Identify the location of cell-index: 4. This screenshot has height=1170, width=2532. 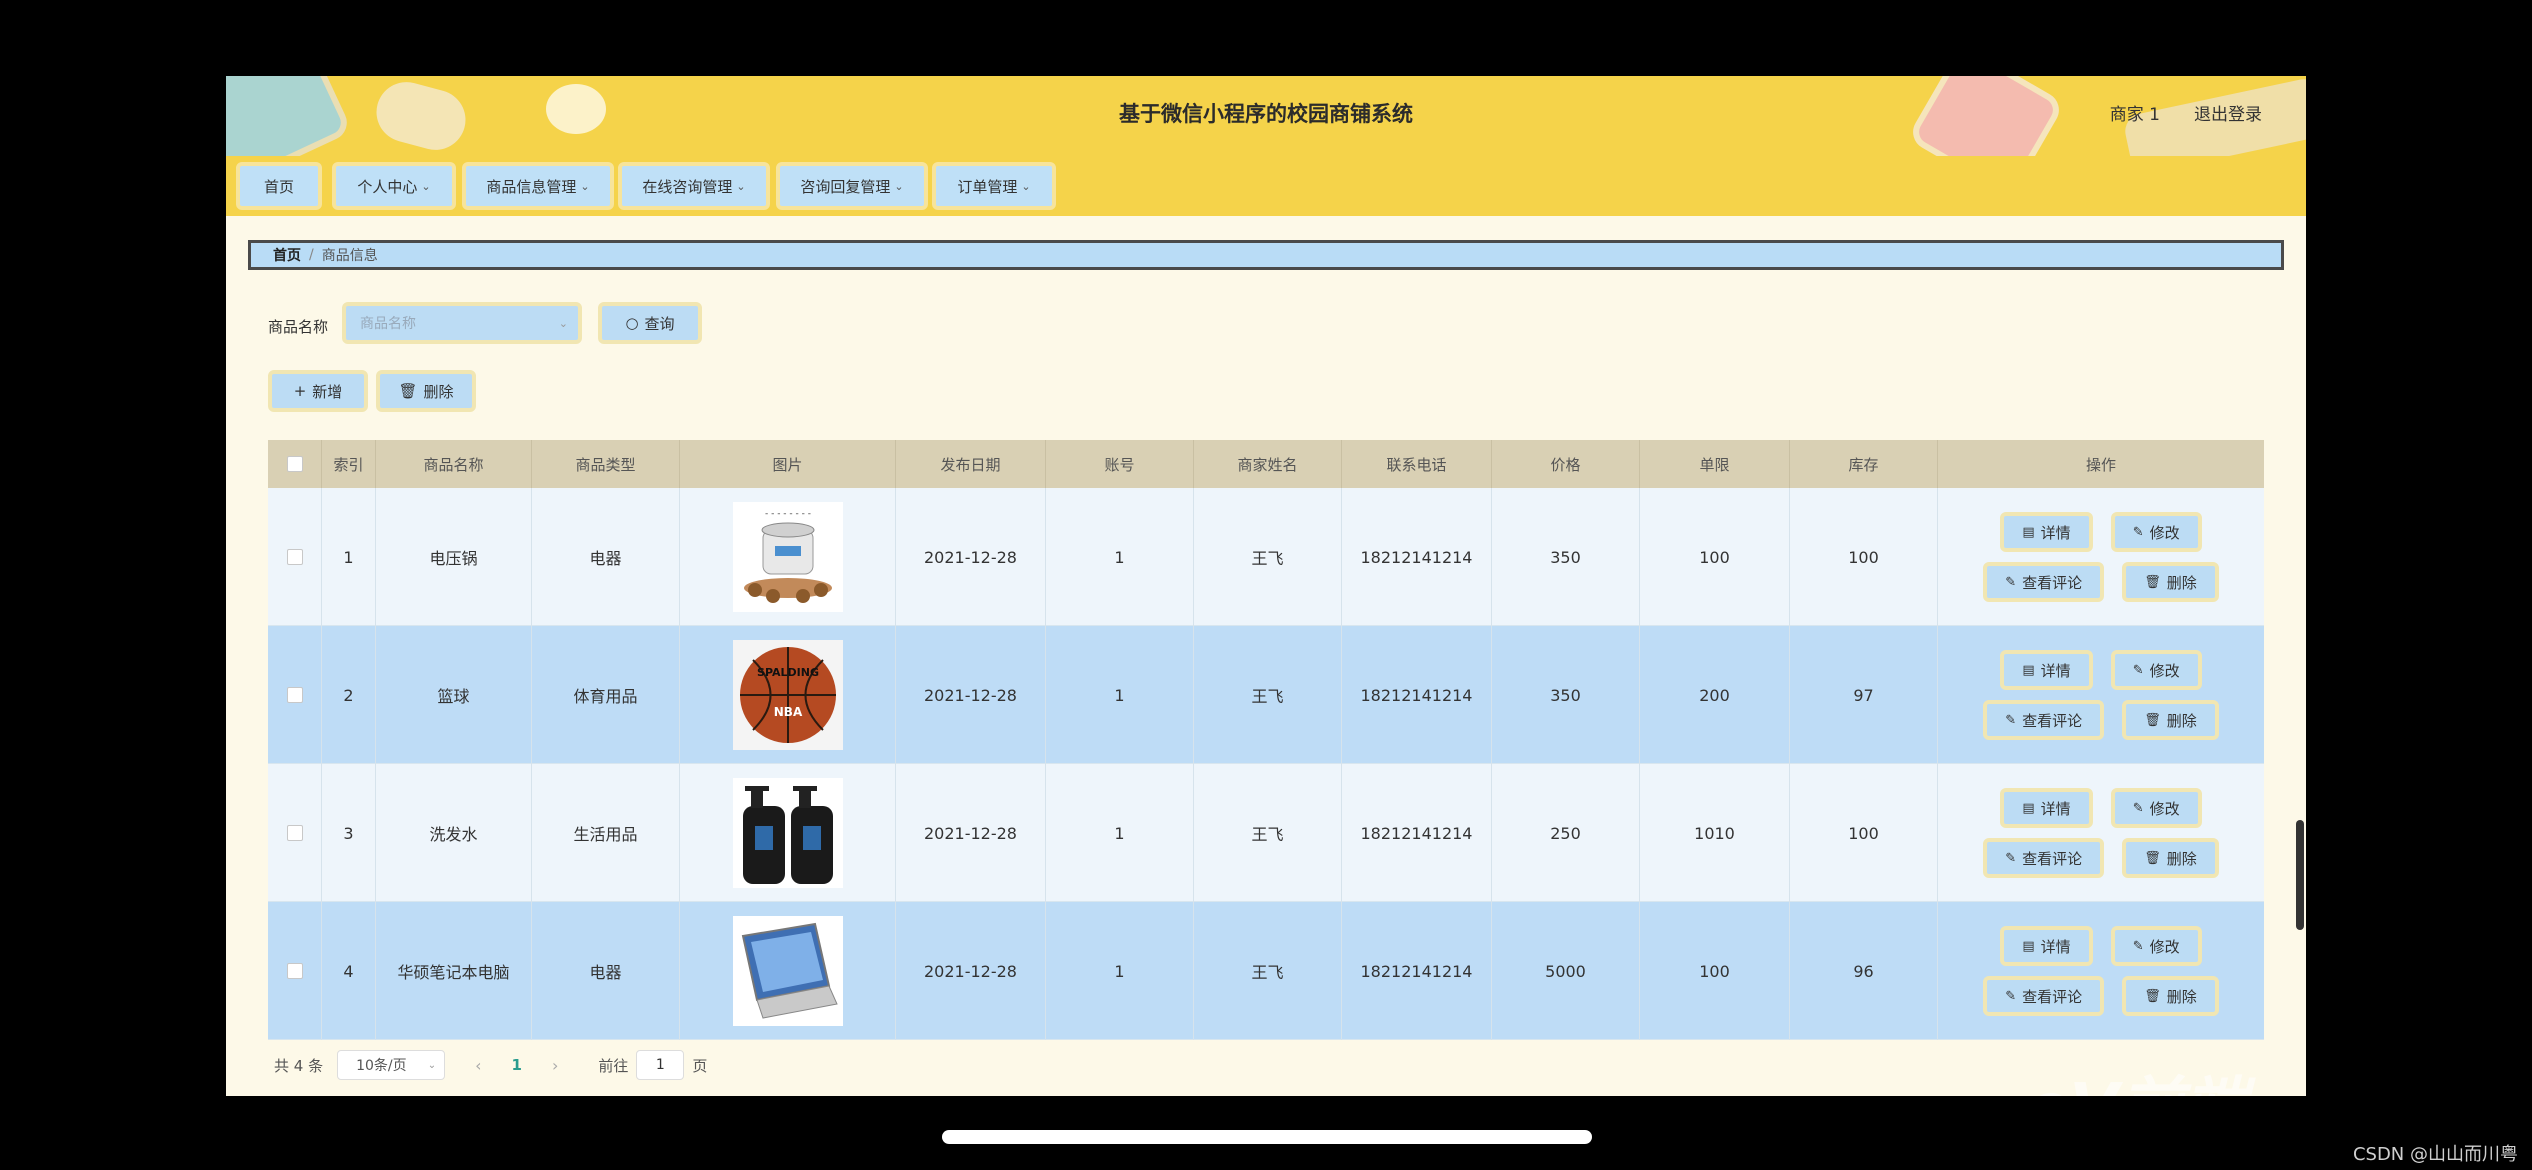
(349, 971).